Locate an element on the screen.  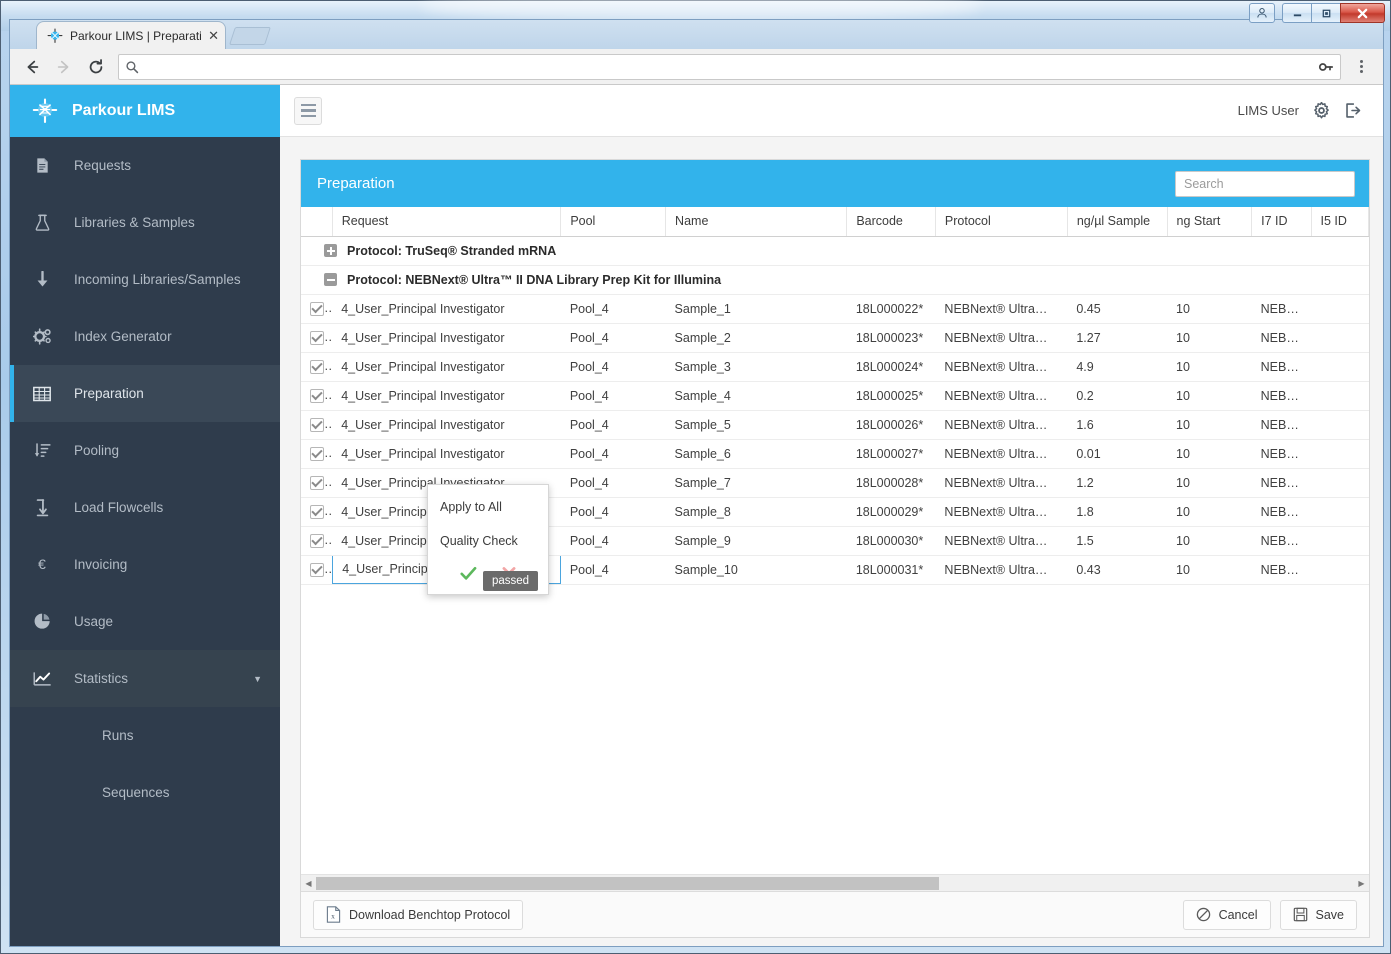
scrollbar-track is located at coordinates (835, 883).